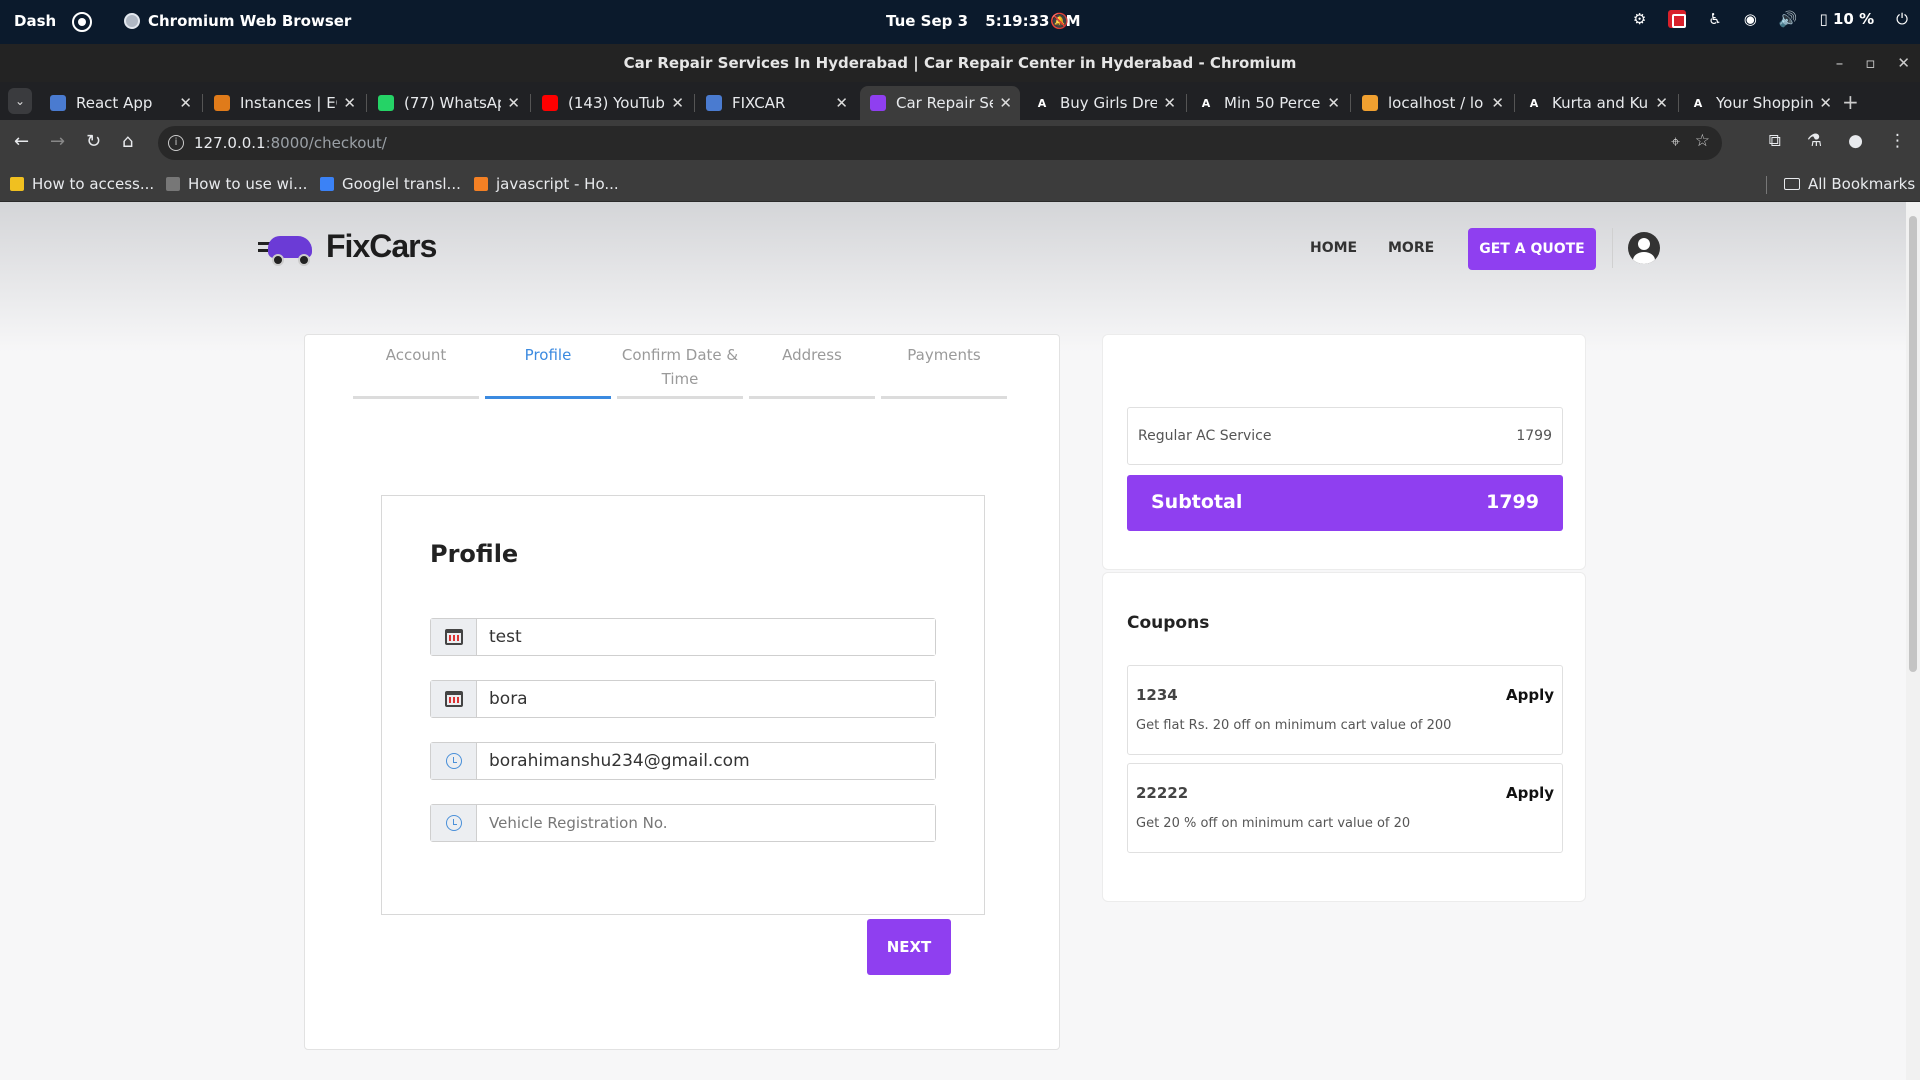 This screenshot has height=1080, width=1920. What do you see at coordinates (176, 143) in the screenshot?
I see `site-info-icon: i` at bounding box center [176, 143].